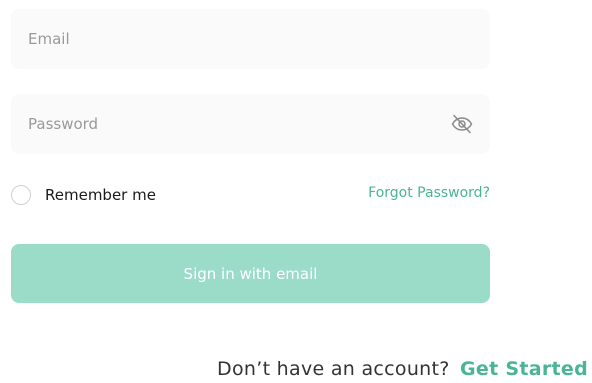  I want to click on forgot-password-link: Forgot Password?, so click(429, 193).